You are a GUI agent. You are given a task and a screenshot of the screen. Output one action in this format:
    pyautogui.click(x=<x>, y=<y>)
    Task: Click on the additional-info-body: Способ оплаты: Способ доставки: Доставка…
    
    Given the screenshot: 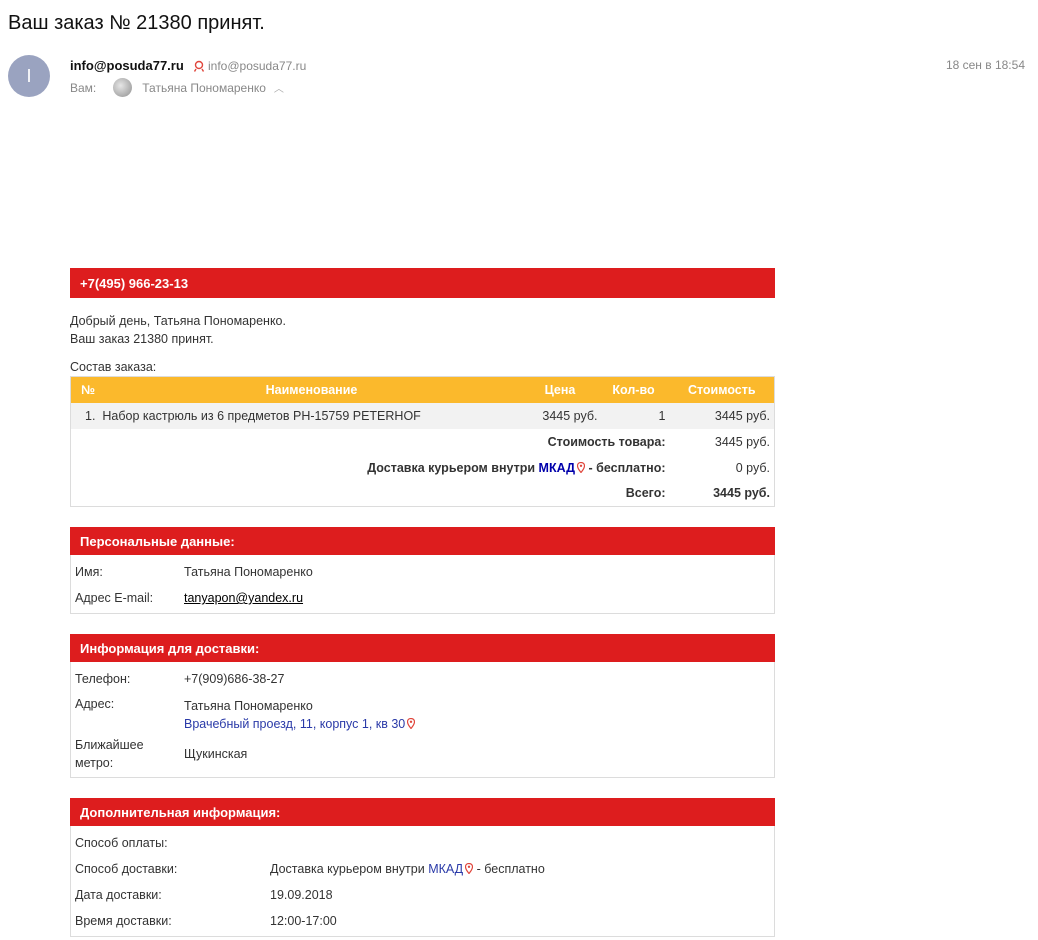 What is the action you would take?
    pyautogui.click(x=422, y=881)
    